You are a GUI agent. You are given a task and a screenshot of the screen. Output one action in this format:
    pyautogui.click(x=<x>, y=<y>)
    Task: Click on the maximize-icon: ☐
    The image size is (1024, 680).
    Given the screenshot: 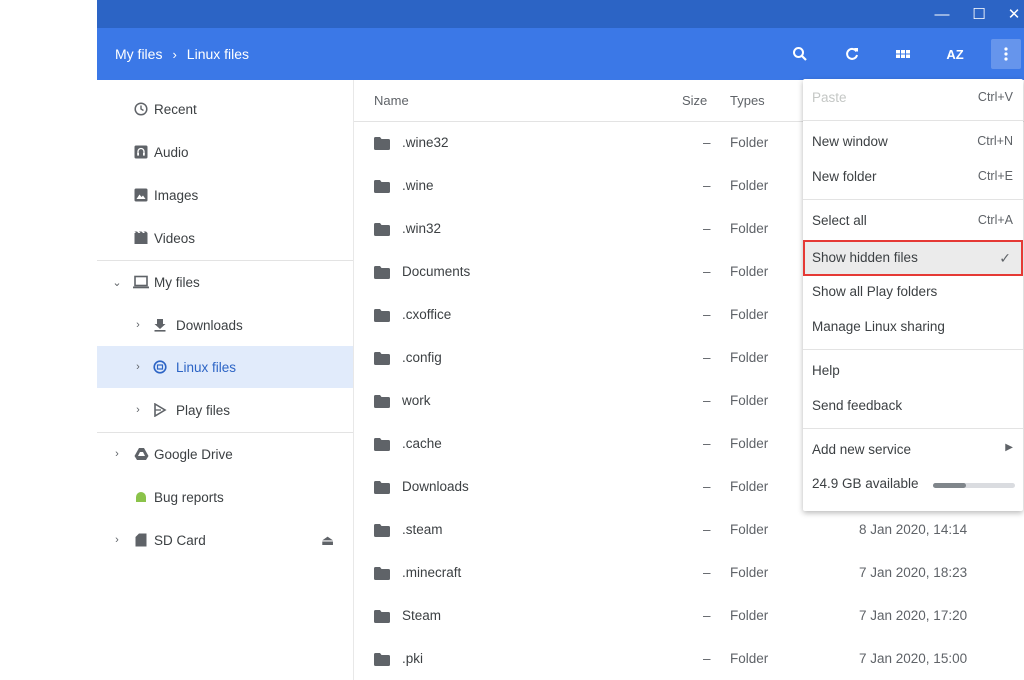 What is the action you would take?
    pyautogui.click(x=979, y=14)
    